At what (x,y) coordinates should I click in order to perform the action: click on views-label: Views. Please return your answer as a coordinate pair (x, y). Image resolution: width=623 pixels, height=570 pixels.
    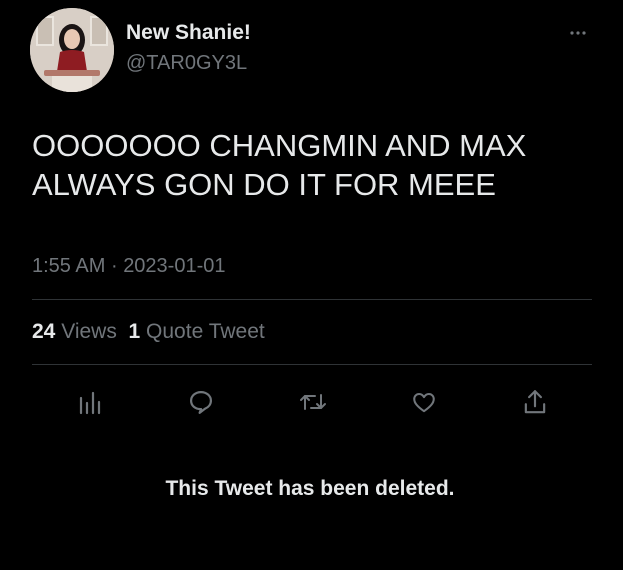
    Looking at the image, I should click on (89, 331).